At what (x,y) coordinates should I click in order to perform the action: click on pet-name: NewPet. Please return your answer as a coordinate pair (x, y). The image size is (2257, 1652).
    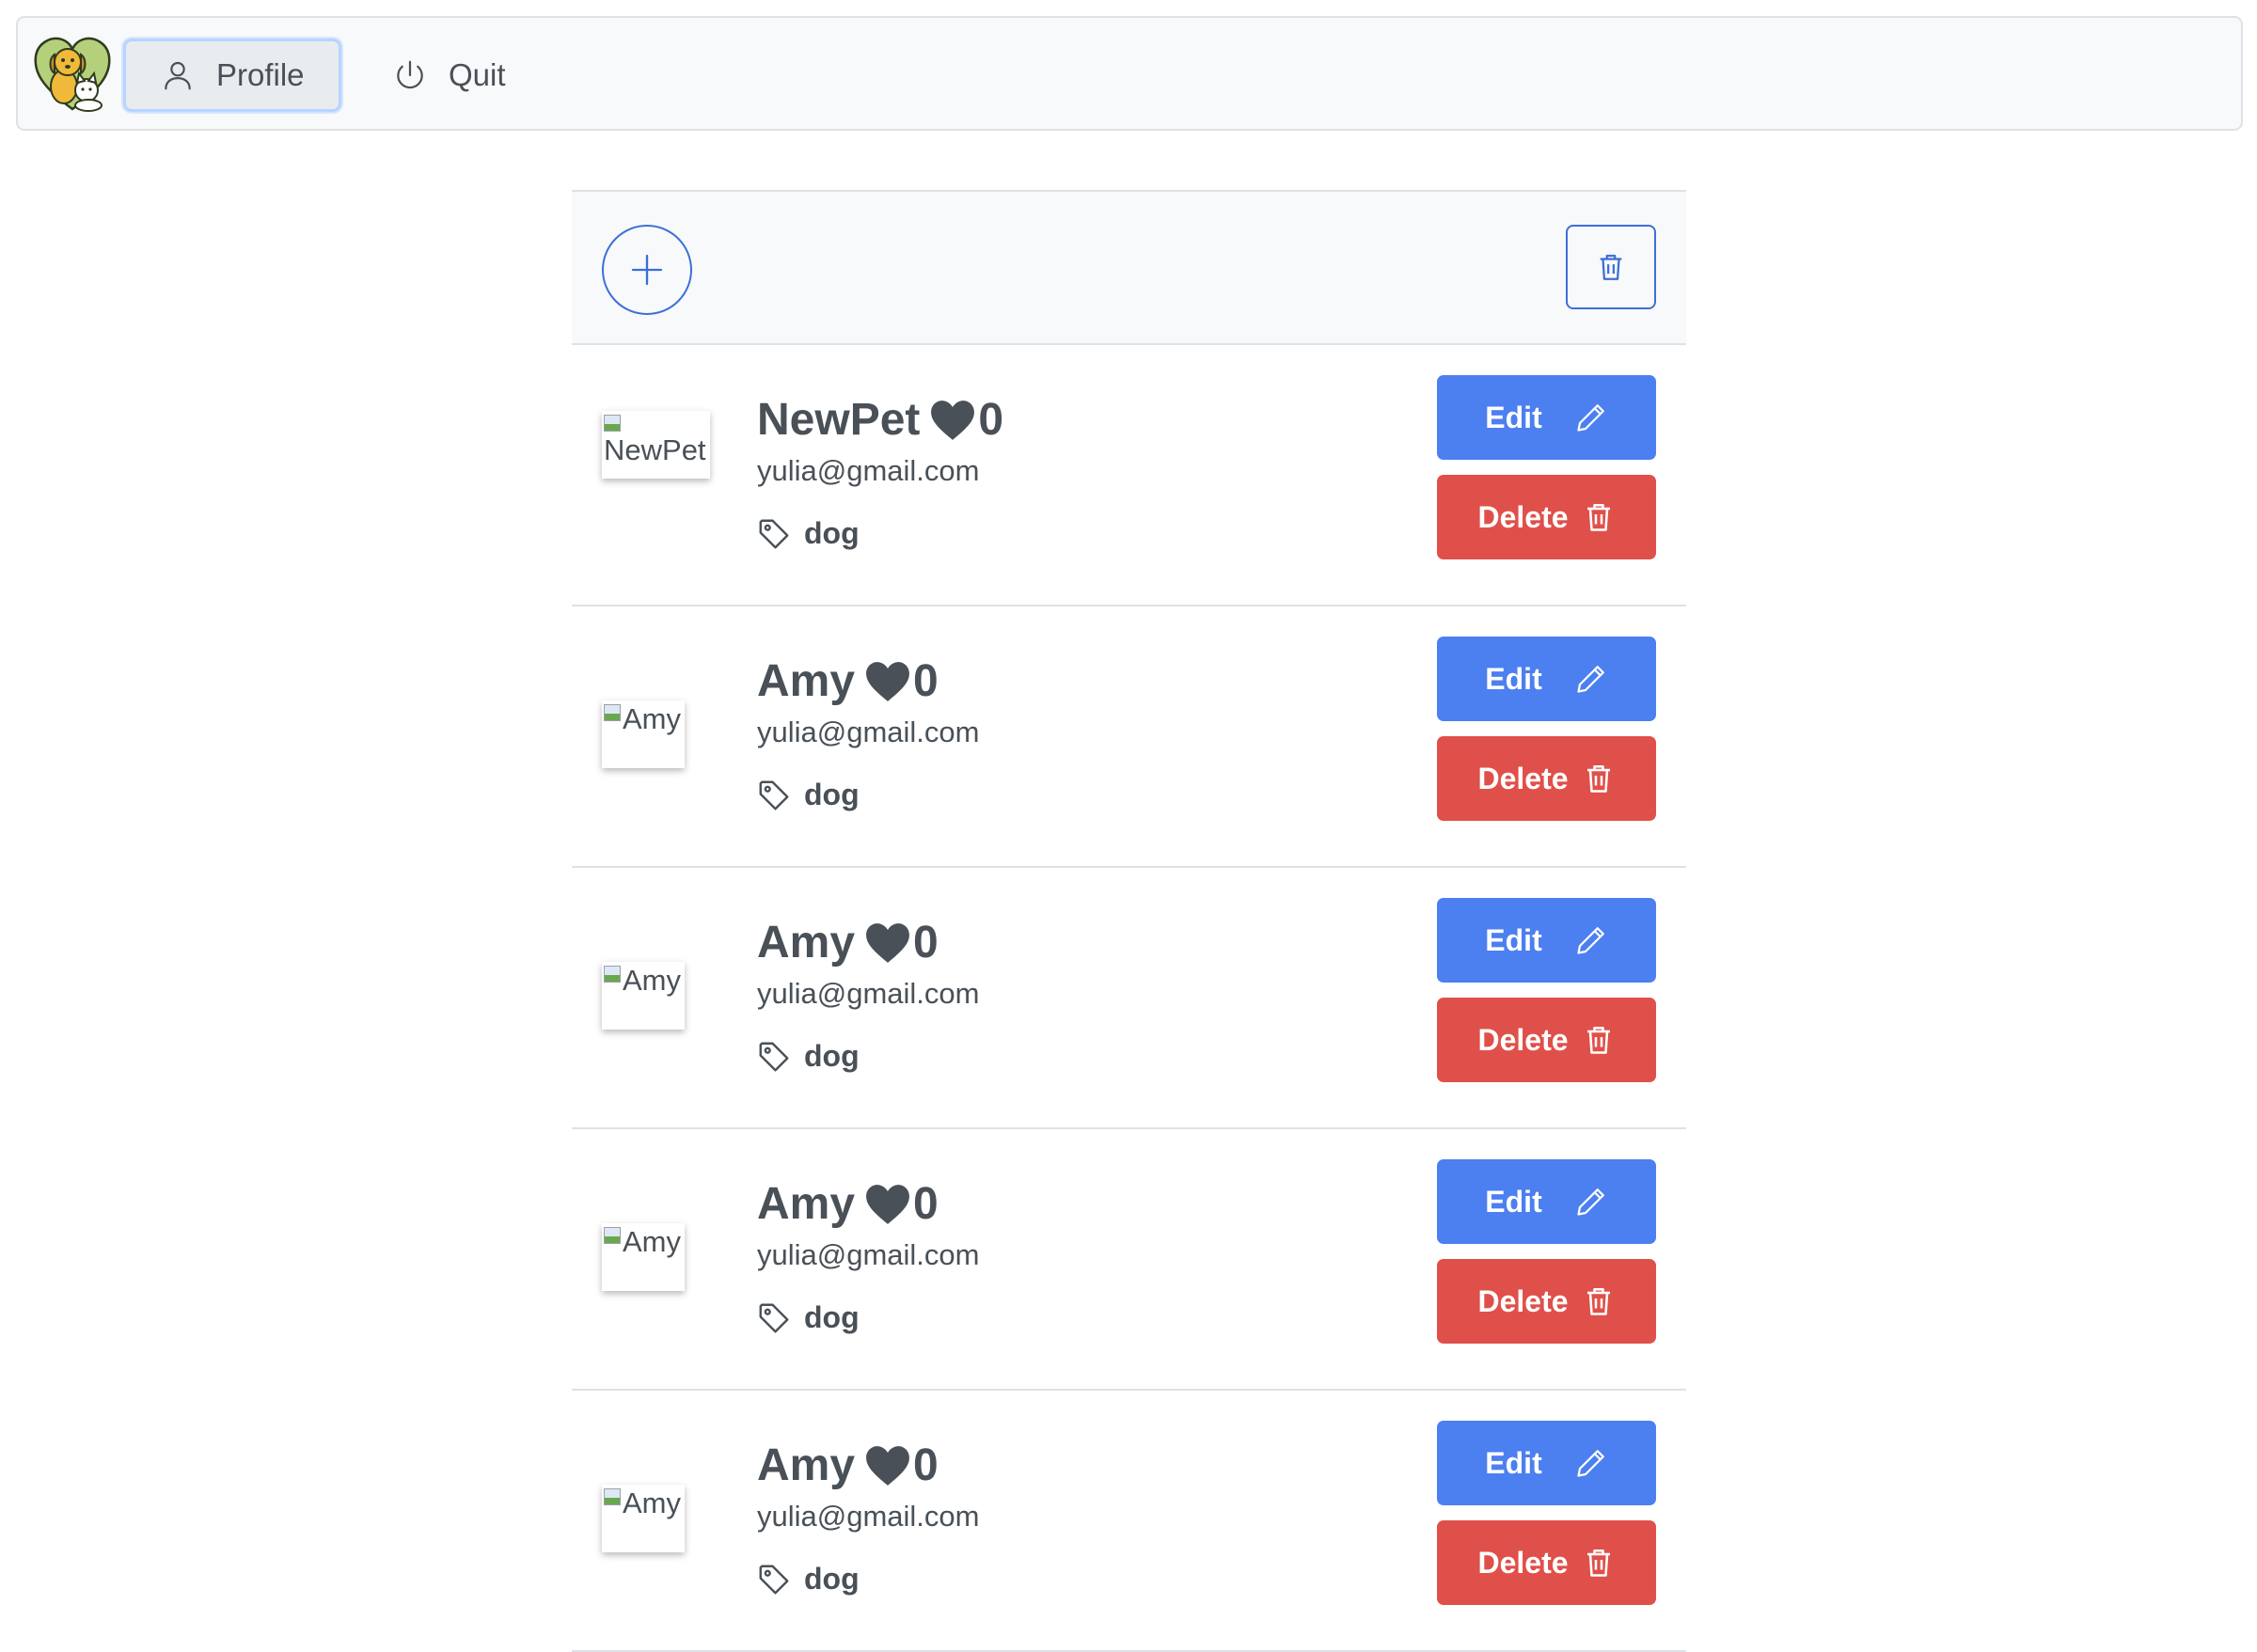
    Looking at the image, I should click on (839, 420).